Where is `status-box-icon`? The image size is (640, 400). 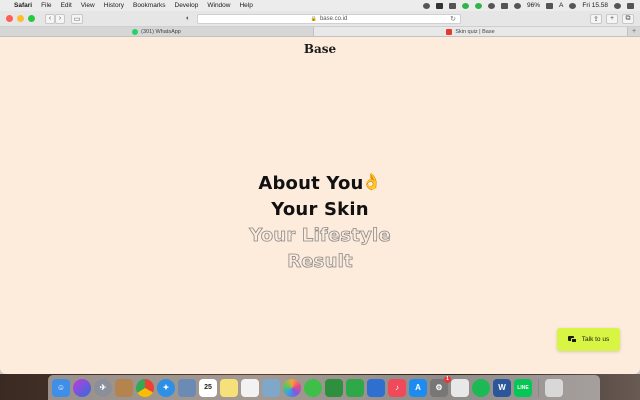
status-box-icon is located at coordinates (439, 5).